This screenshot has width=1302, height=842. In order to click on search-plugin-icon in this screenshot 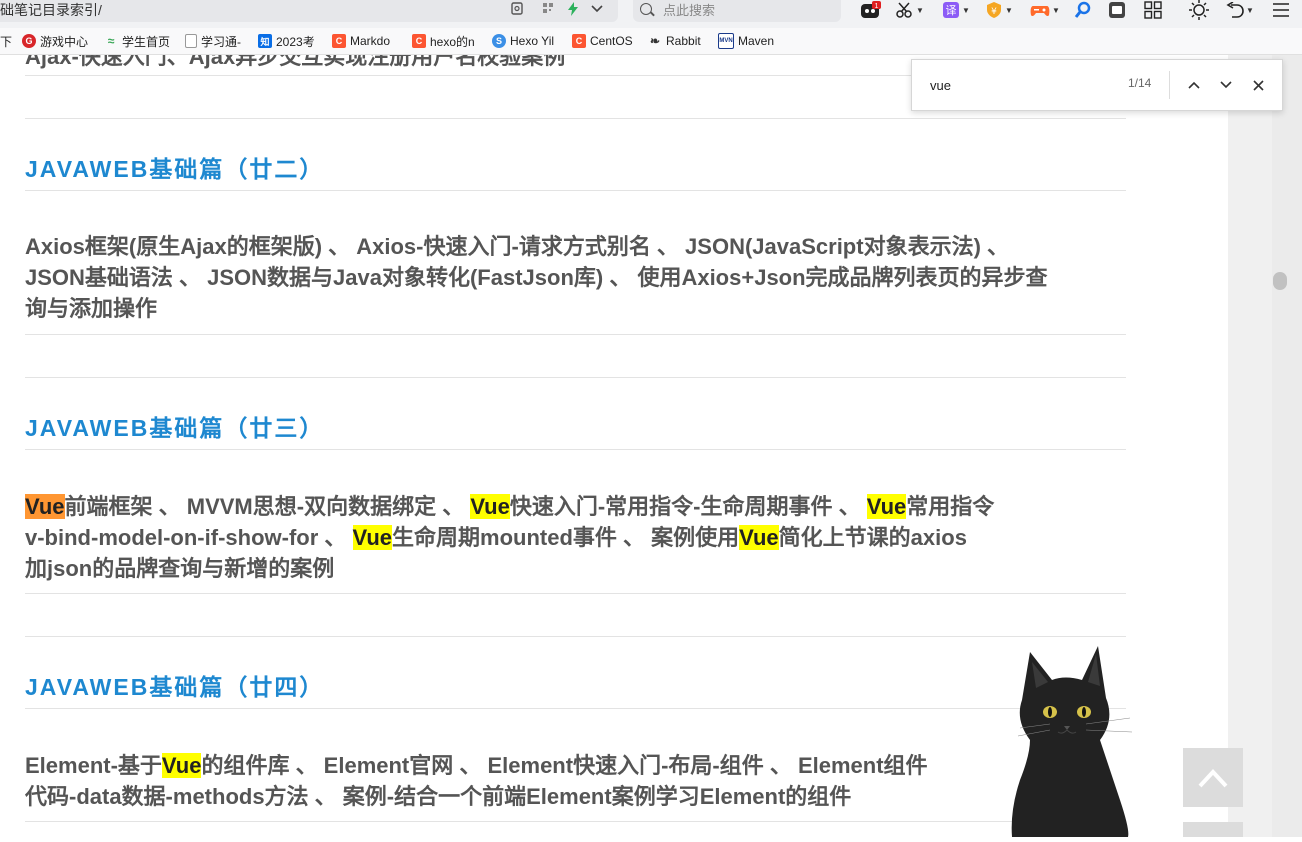, I will do `click(1083, 10)`.